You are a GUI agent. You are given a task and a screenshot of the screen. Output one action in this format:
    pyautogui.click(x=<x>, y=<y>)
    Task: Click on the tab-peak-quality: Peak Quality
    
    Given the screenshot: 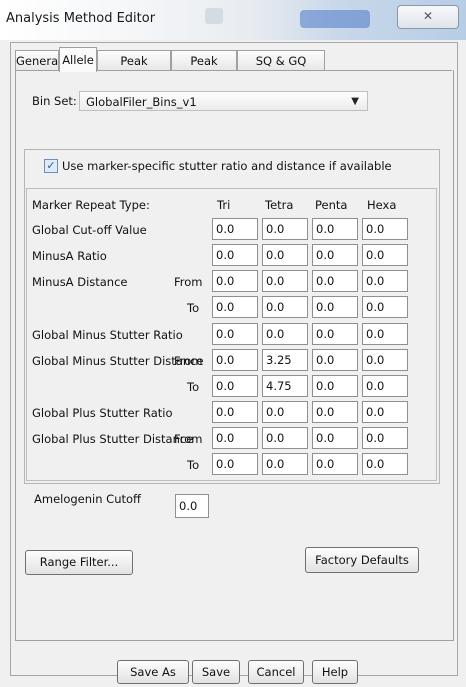 What is the action you would take?
    pyautogui.click(x=204, y=69)
    